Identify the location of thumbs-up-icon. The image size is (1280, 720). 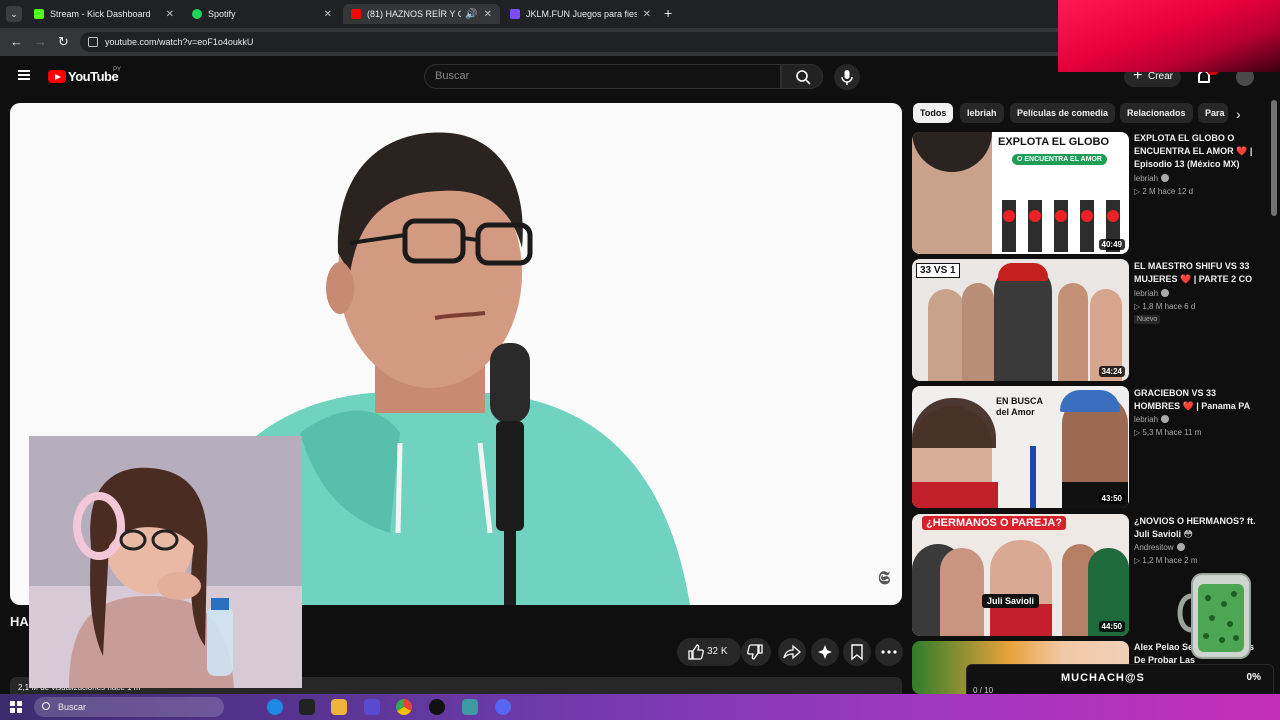
(696, 652).